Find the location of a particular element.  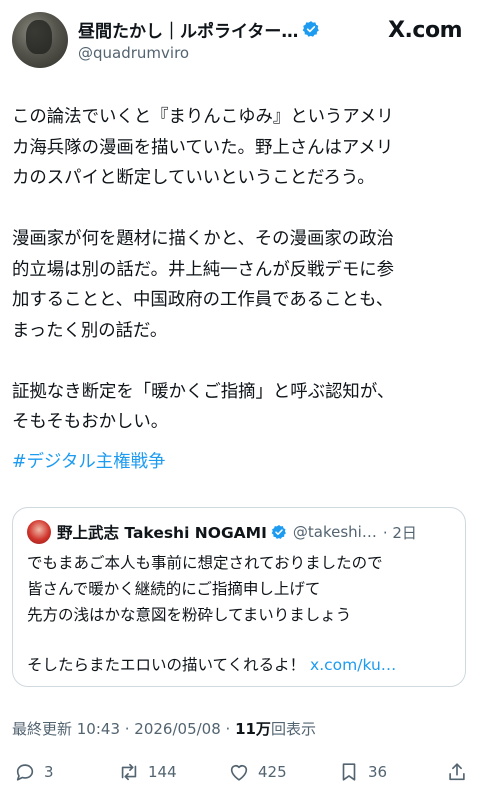

repost-button: 144 is located at coordinates (147, 772).